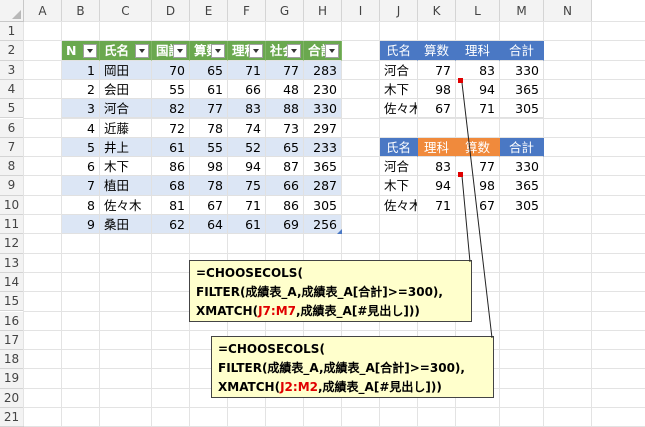  Describe the element at coordinates (126, 70) in the screenshot. I see `table-a-cell: 岡田` at that location.